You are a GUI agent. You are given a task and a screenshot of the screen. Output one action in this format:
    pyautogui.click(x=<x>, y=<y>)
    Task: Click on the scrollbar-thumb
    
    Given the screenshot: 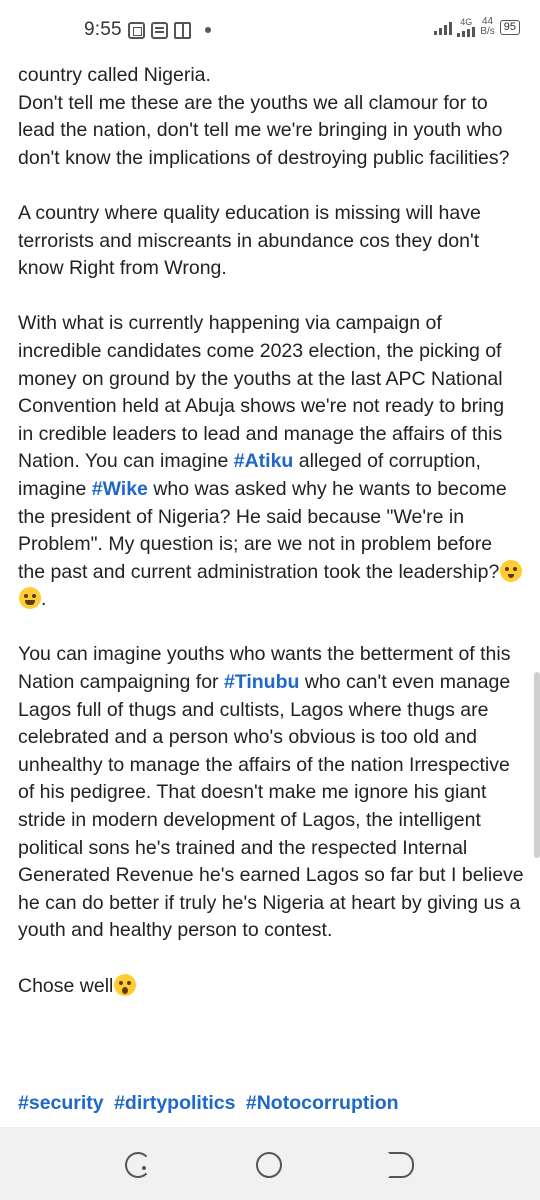 What is the action you would take?
    pyautogui.click(x=537, y=765)
    